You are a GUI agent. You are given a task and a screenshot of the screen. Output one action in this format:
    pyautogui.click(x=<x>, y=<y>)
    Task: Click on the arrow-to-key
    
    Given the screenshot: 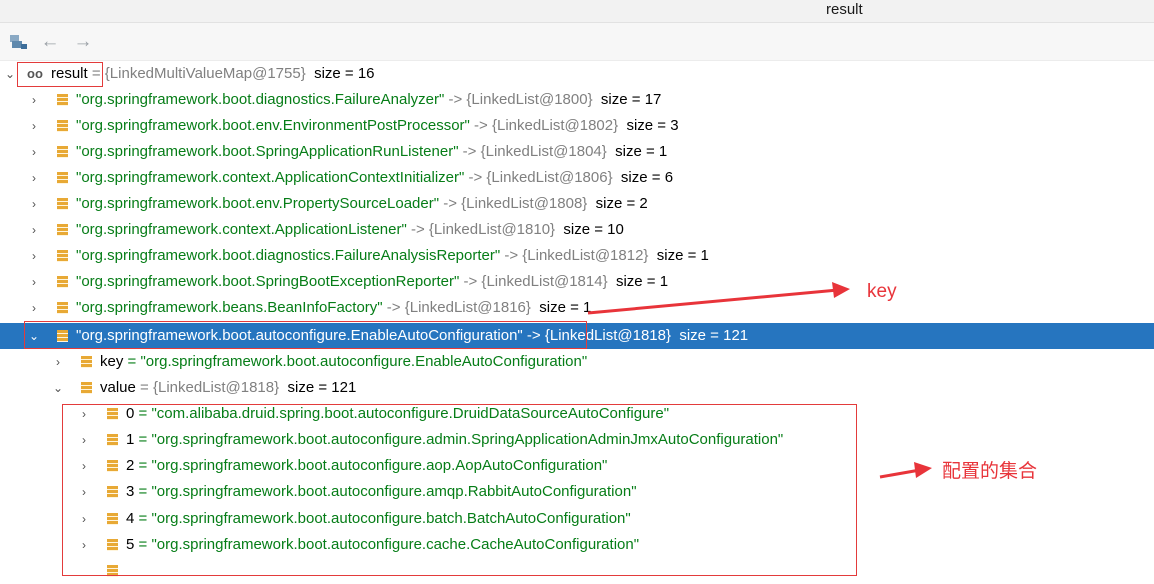 What is the action you would take?
    pyautogui.click(x=718, y=298)
    